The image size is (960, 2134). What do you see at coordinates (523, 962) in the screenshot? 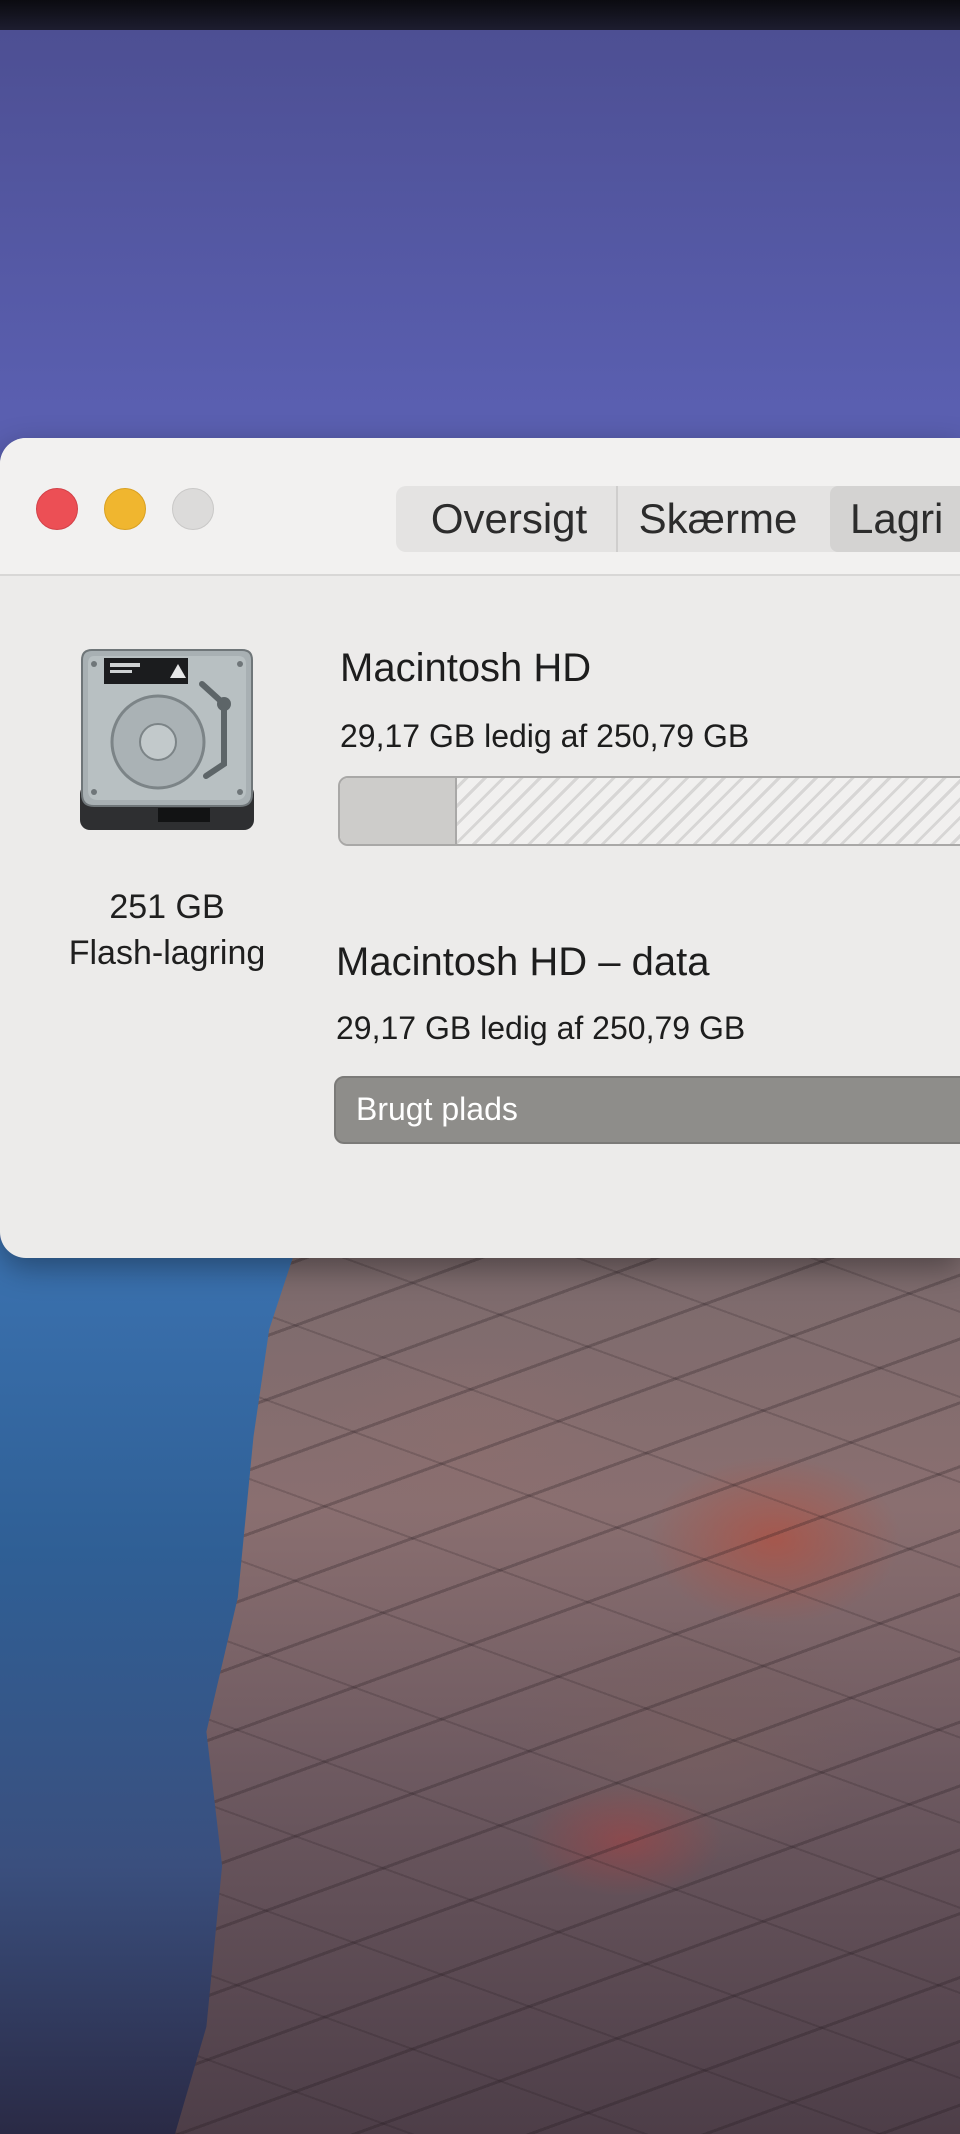
I see `volume-name-data: Macintosh HD – data` at bounding box center [523, 962].